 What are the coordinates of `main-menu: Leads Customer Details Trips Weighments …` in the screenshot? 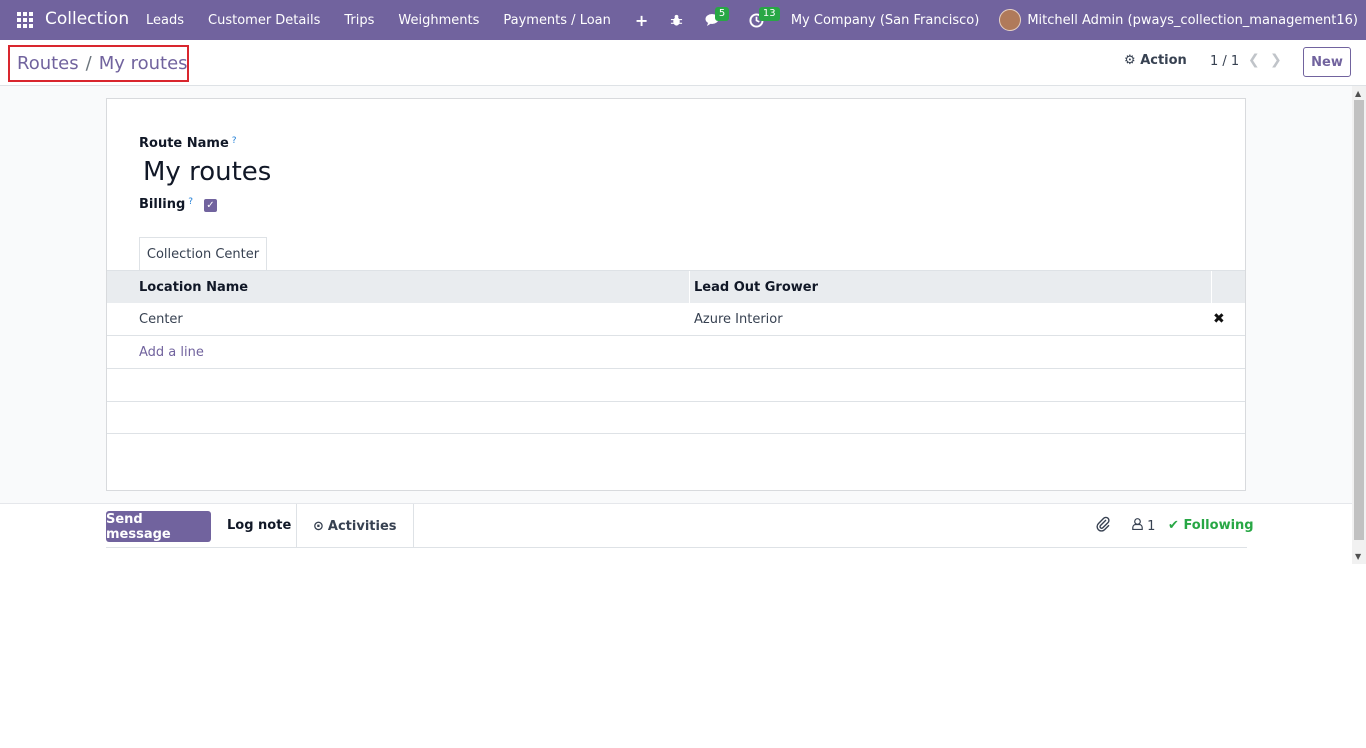 It's located at (397, 20).